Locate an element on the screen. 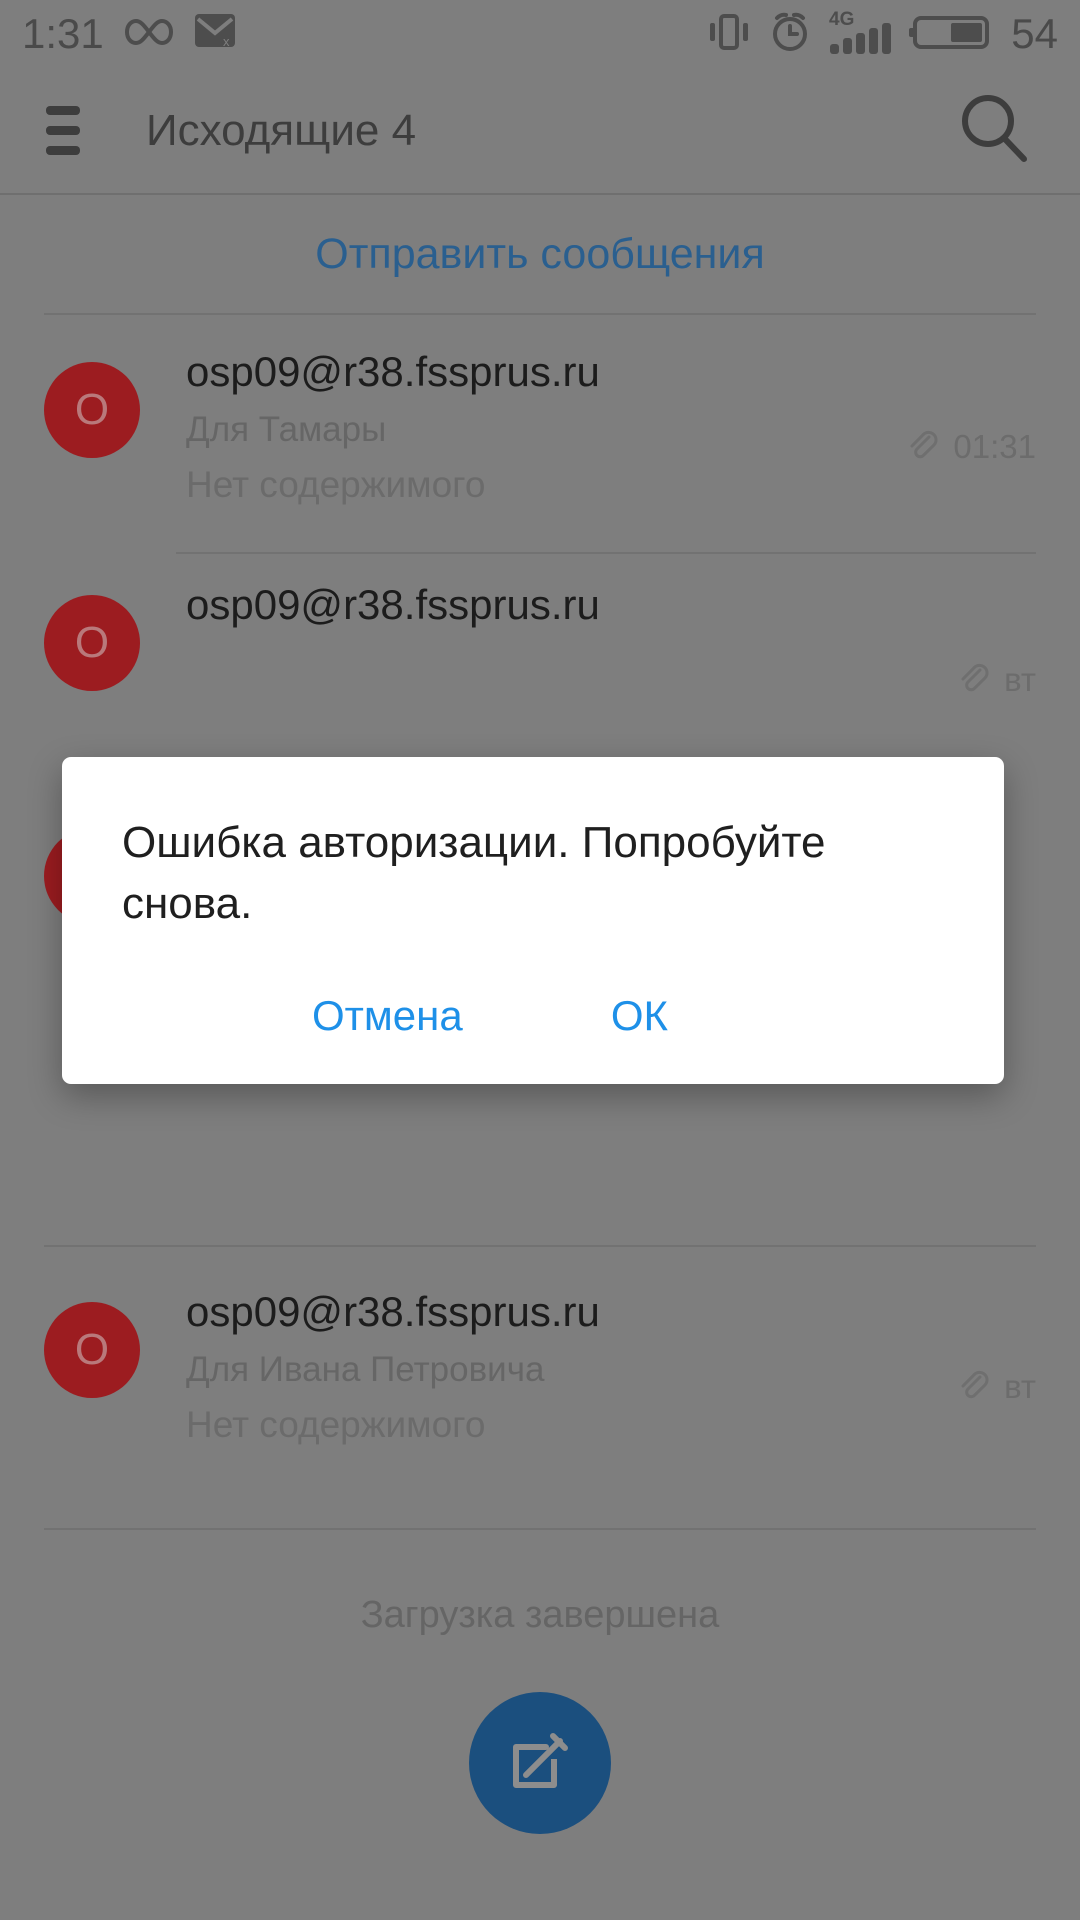 The image size is (1080, 1920). svg-text: x is located at coordinates (226, 41).